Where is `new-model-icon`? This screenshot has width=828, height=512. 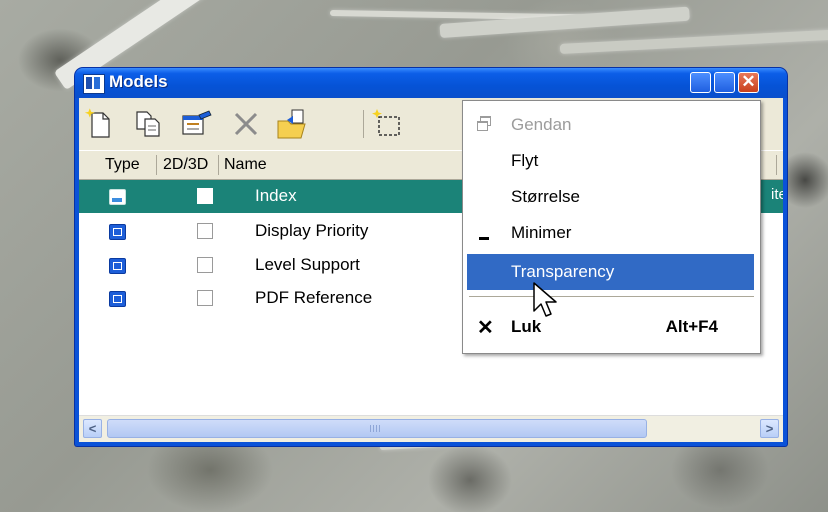 new-model-icon is located at coordinates (100, 124).